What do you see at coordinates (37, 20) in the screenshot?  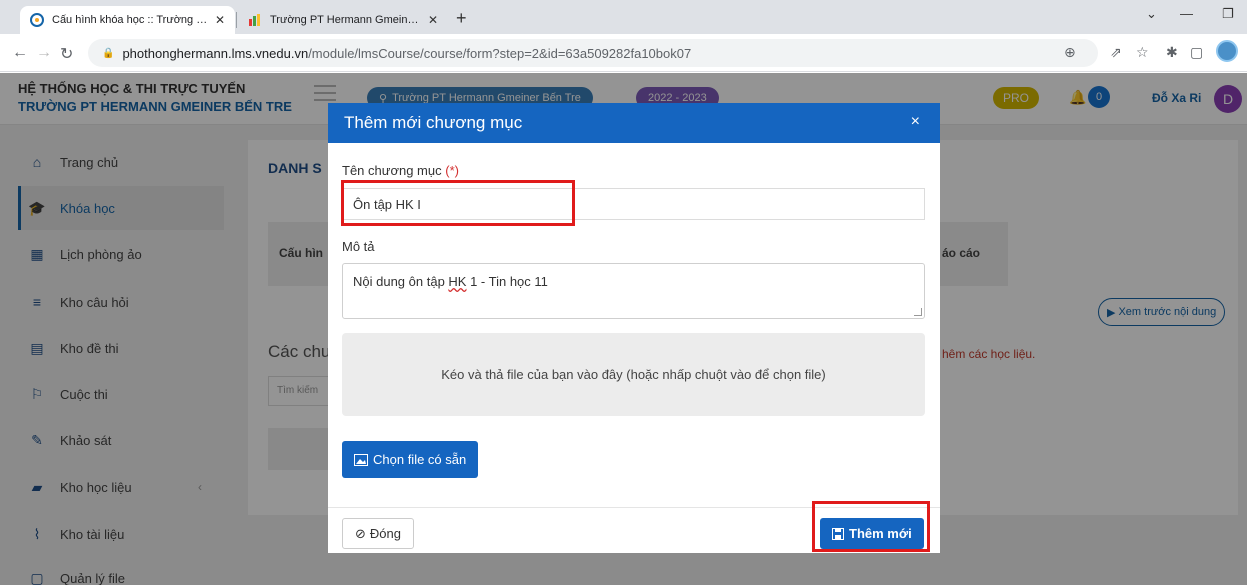 I see `lms-favicon-icon` at bounding box center [37, 20].